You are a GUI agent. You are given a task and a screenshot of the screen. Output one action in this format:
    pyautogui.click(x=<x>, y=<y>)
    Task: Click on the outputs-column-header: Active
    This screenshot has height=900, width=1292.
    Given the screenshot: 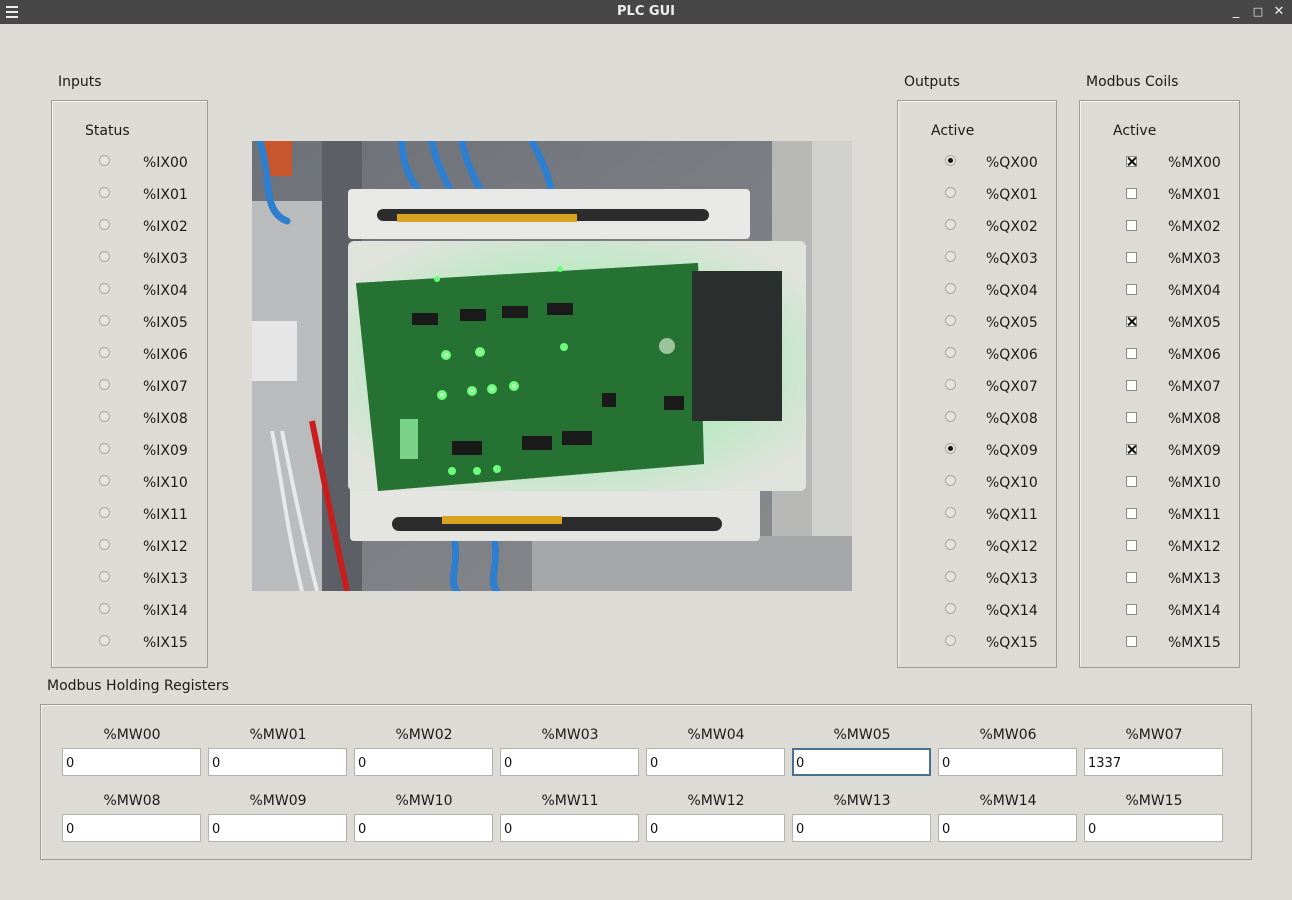 What is the action you would take?
    pyautogui.click(x=953, y=131)
    